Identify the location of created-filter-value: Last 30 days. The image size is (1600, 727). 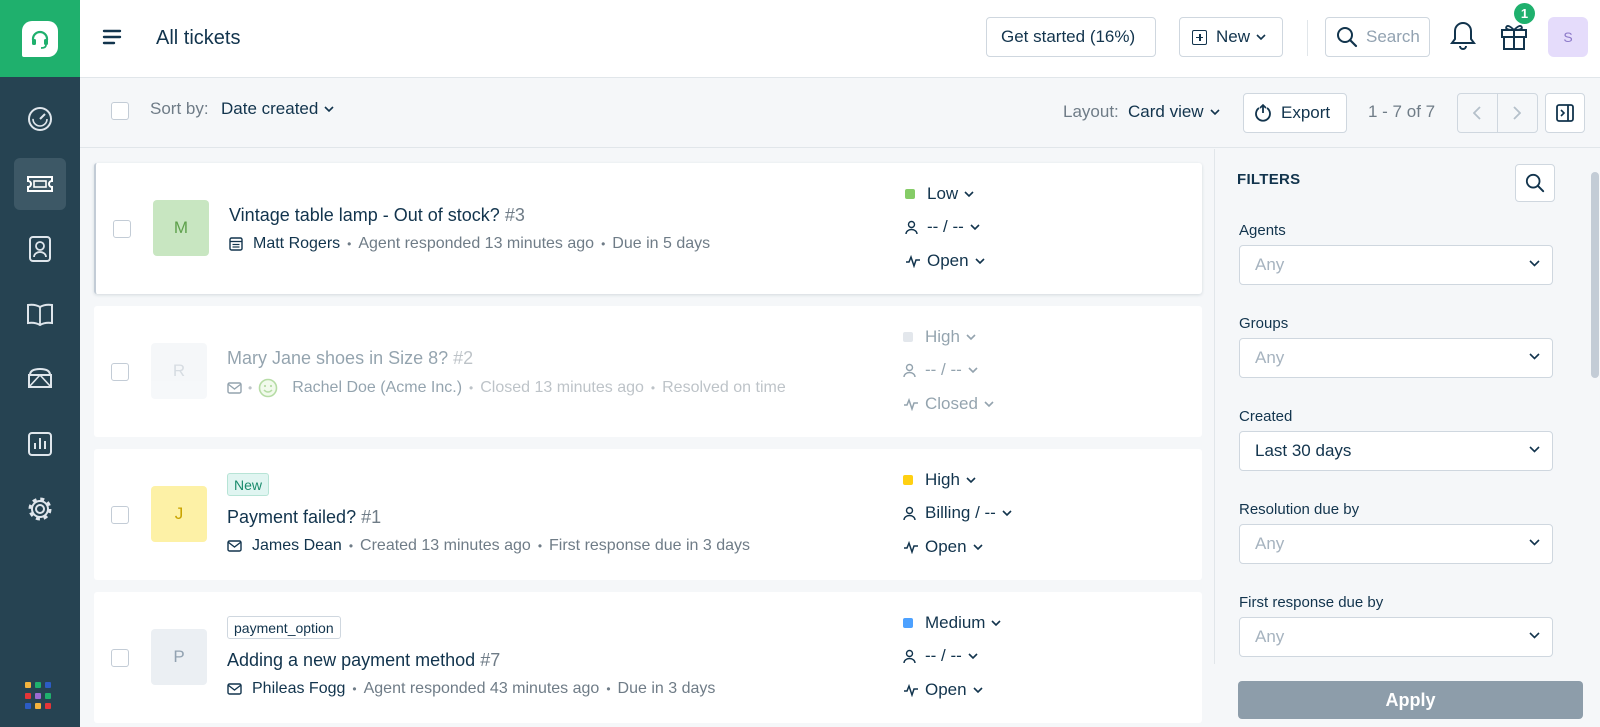
(1303, 450).